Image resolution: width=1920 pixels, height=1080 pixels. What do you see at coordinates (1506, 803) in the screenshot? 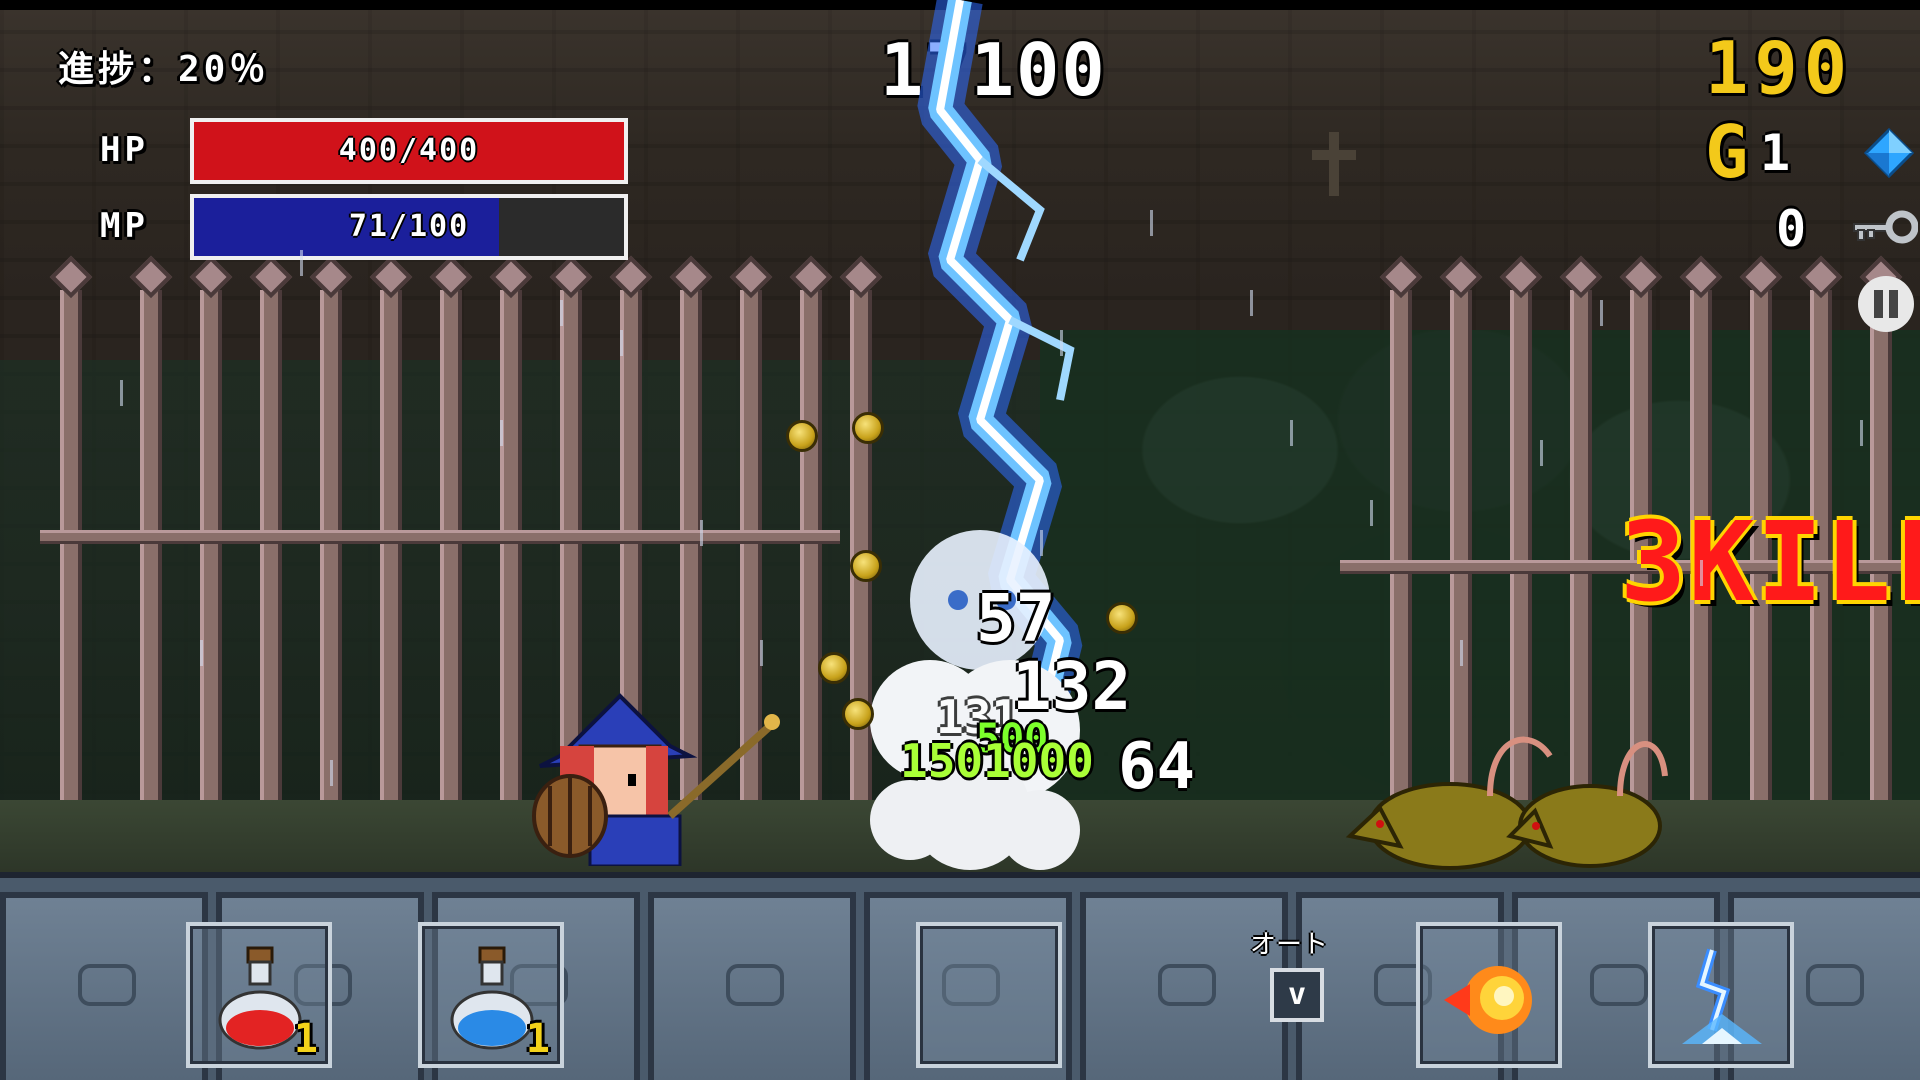
I see `rat-enemies` at bounding box center [1506, 803].